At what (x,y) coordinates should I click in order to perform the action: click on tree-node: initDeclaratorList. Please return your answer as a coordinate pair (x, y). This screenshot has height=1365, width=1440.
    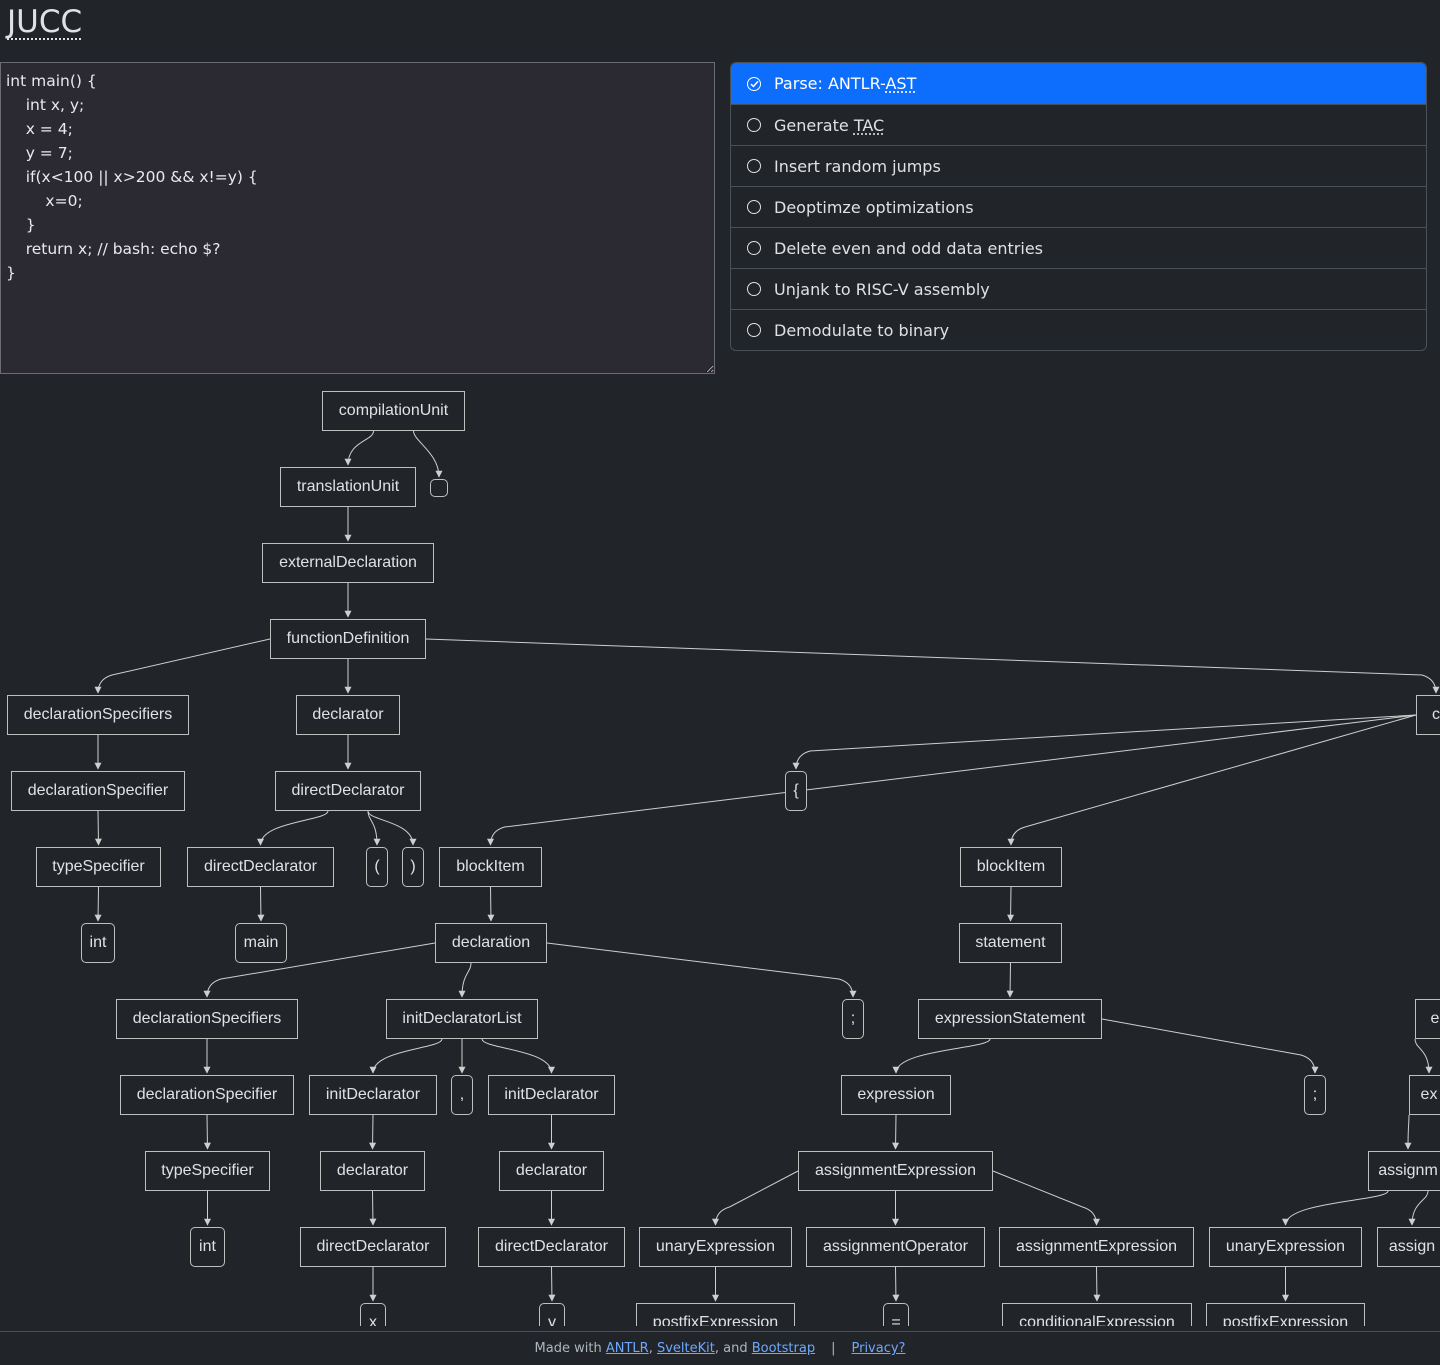
    Looking at the image, I should click on (462, 1019).